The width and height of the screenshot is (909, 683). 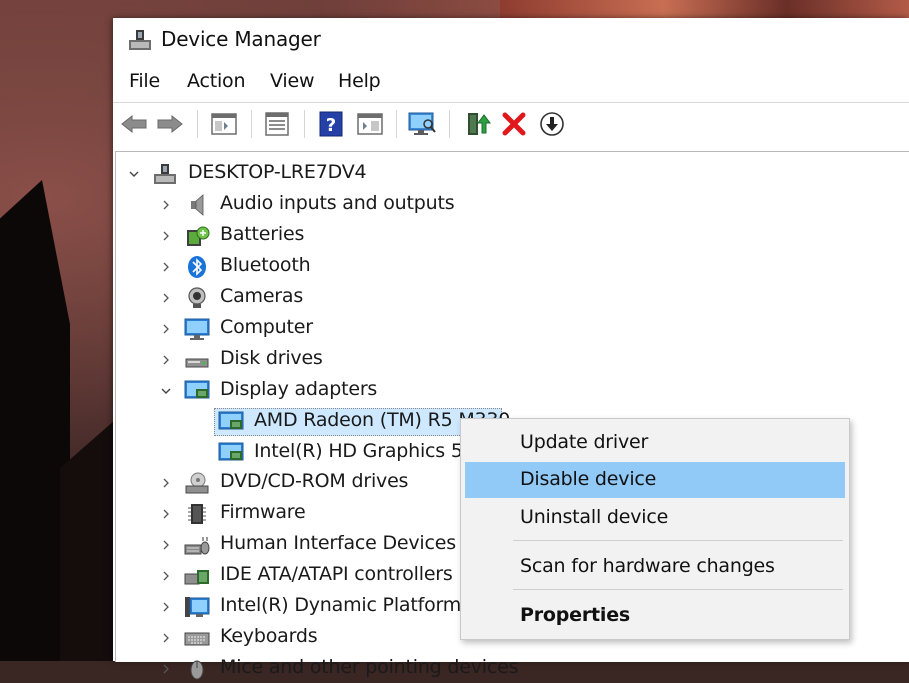 I want to click on tree-root: DESKTOP-LRE7DV4, so click(x=416, y=174).